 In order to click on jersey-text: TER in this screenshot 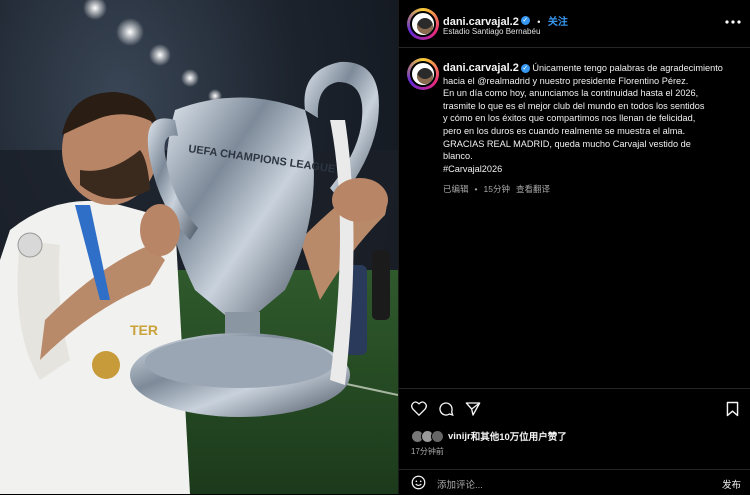, I will do `click(144, 330)`.